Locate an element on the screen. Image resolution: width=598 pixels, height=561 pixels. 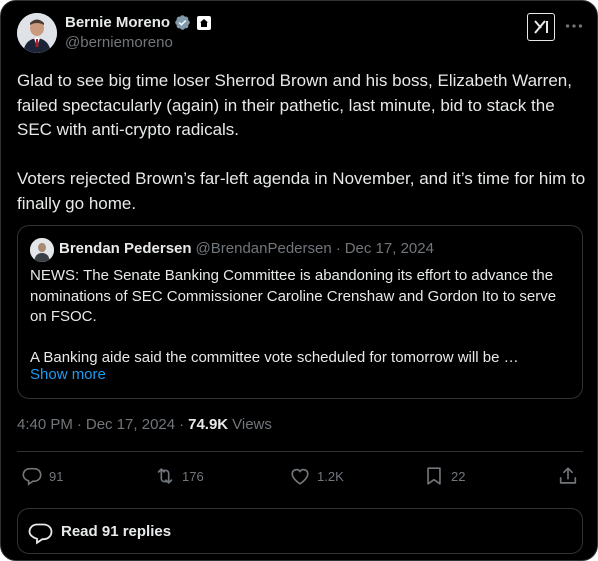
tweet-date: Dec 17, 2024 is located at coordinates (130, 424).